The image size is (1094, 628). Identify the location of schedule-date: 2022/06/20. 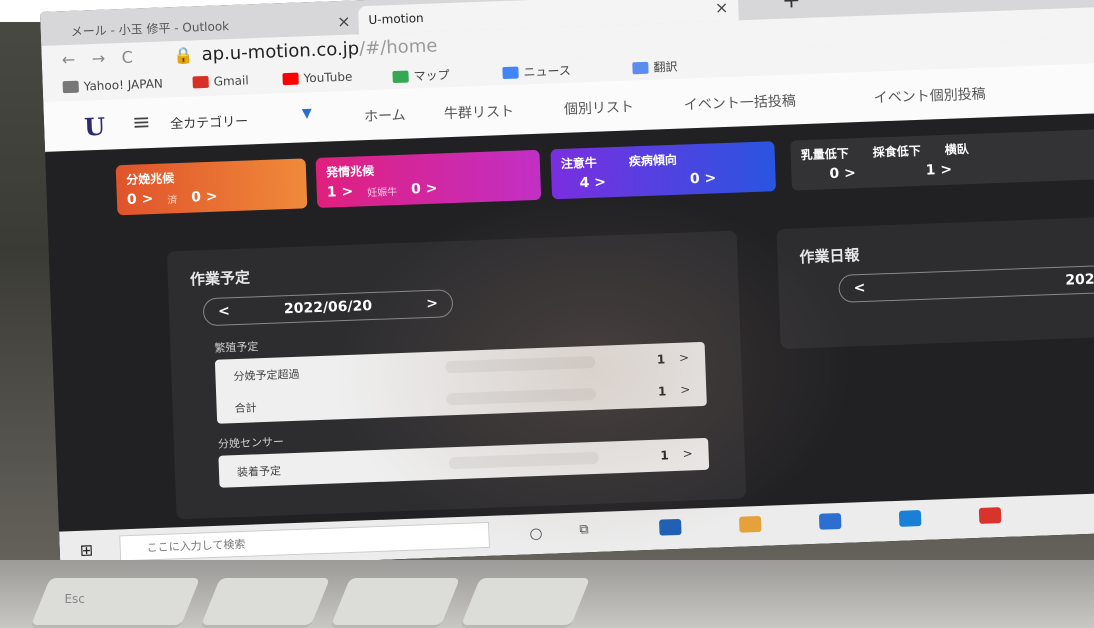
(328, 308).